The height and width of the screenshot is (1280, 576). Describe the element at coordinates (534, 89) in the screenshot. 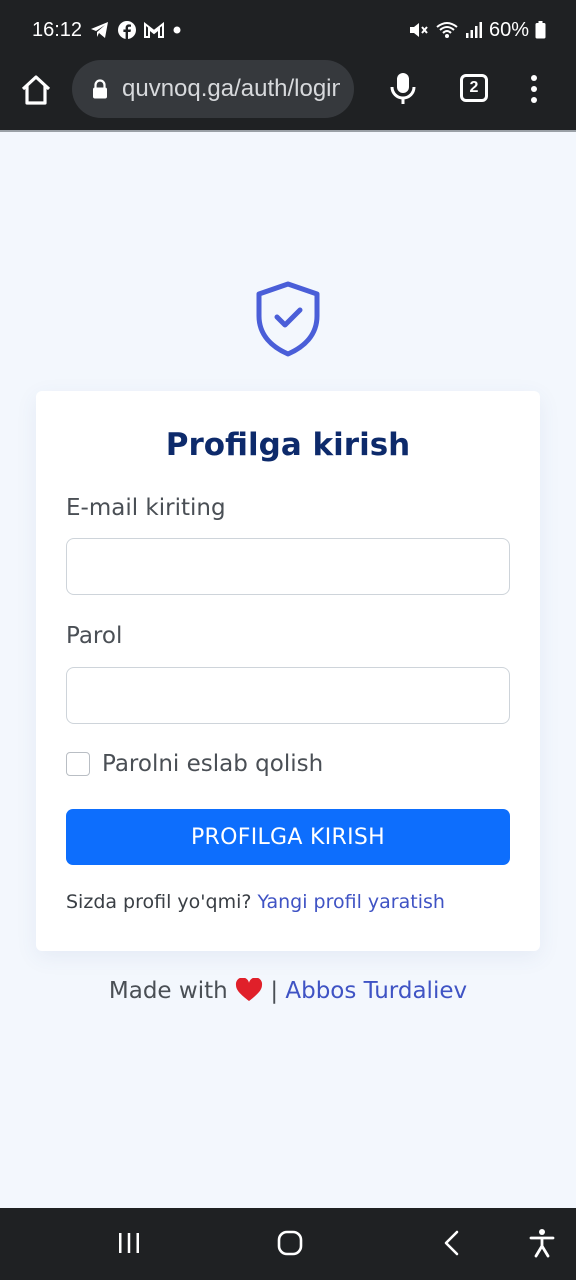

I see `overflow-menu-icon` at that location.